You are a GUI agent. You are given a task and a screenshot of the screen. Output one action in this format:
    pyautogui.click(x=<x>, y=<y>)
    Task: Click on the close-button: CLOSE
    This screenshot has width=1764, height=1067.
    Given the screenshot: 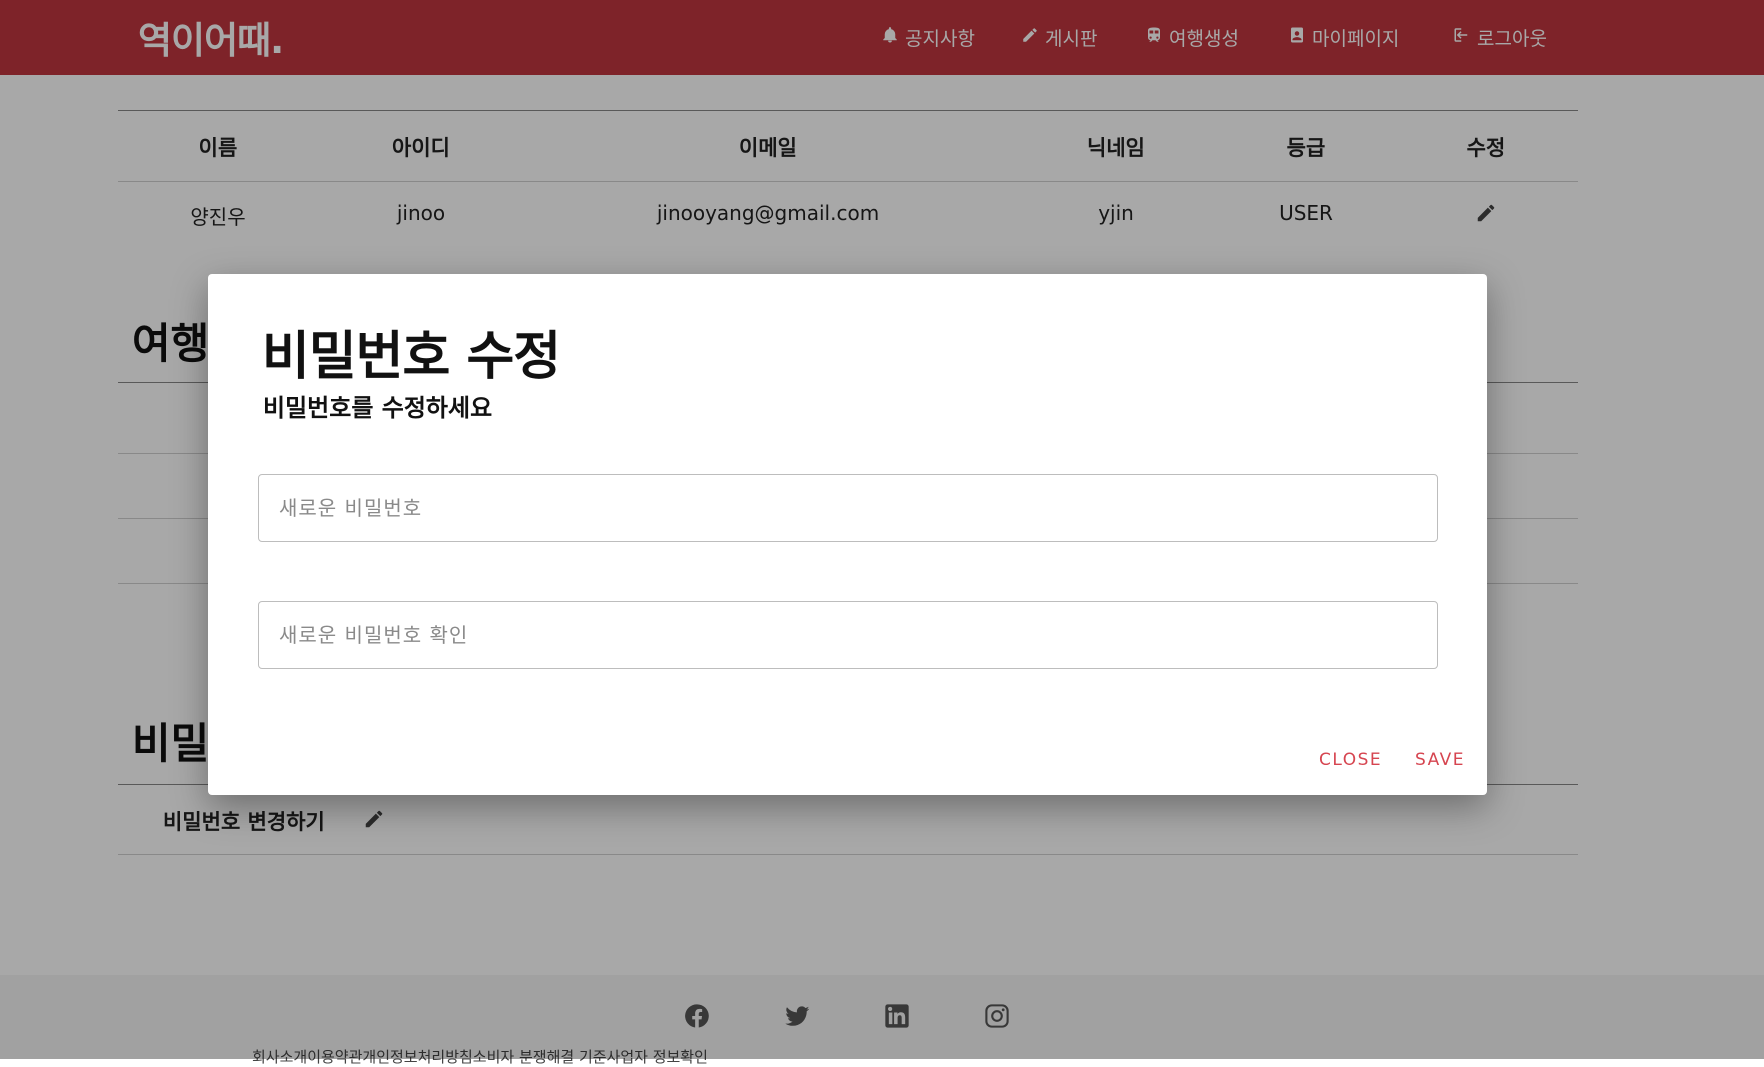 What is the action you would take?
    pyautogui.click(x=1350, y=760)
    